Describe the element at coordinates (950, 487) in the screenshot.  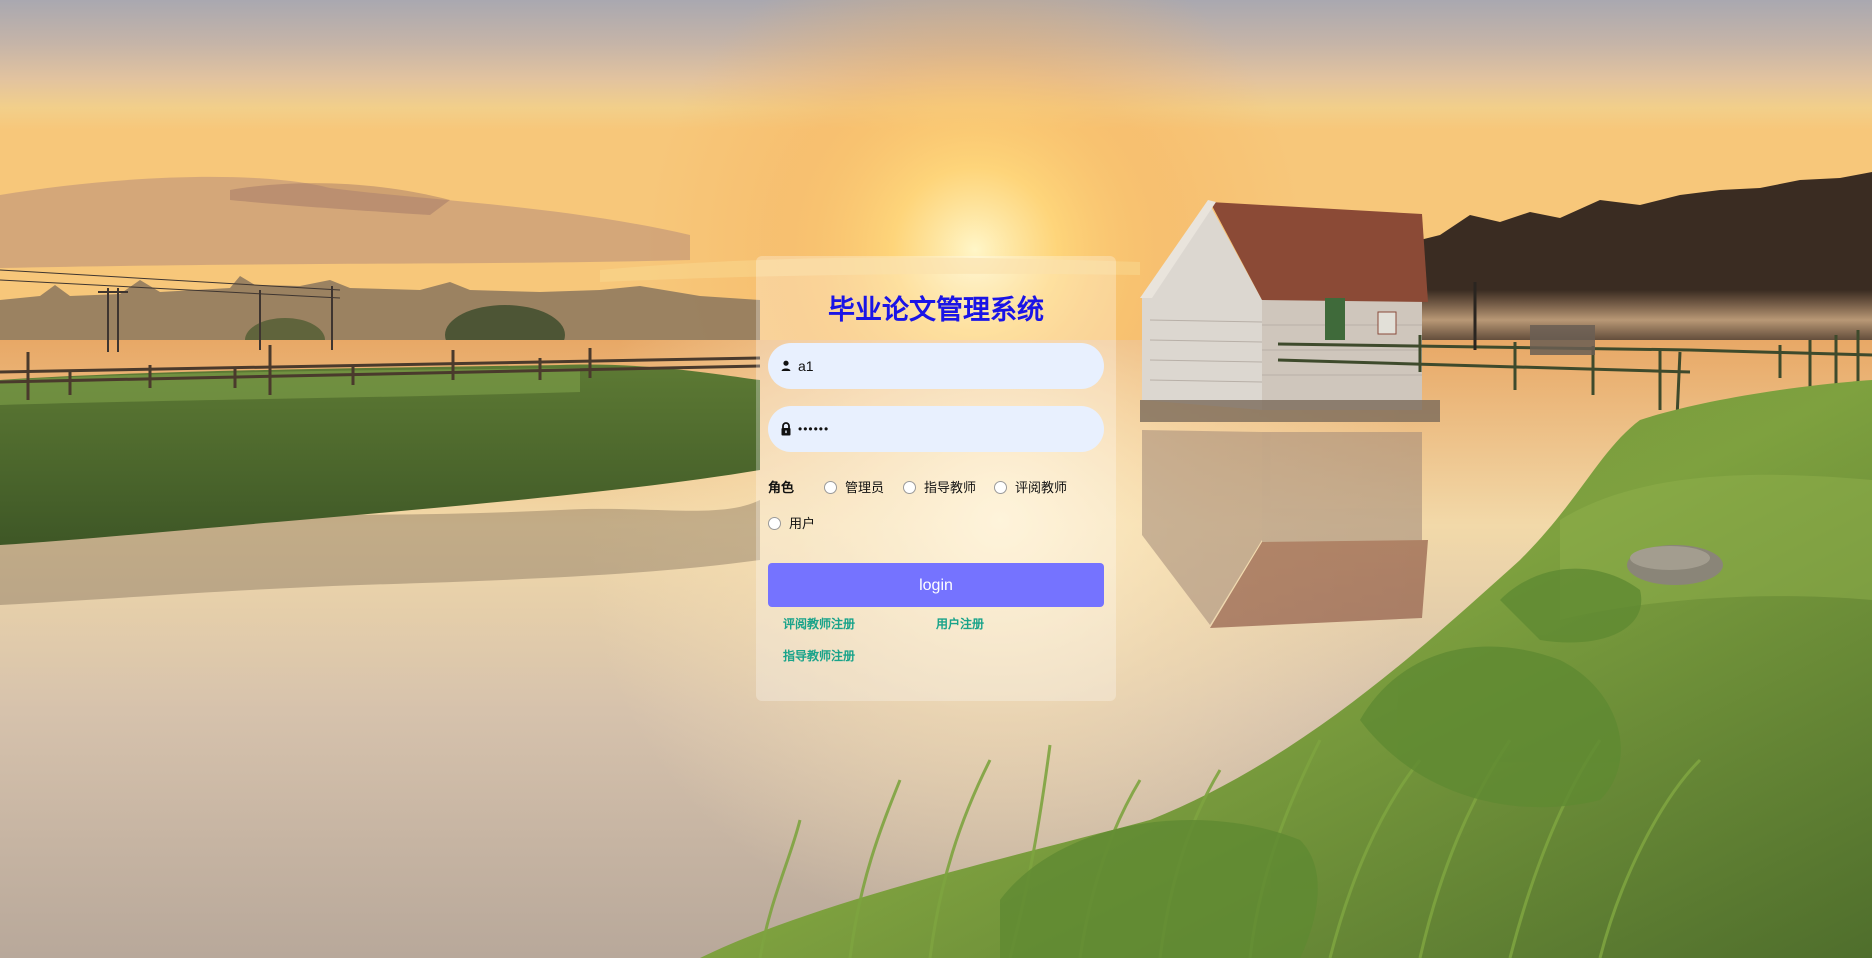
I see `role-option-label: 指导教师` at that location.